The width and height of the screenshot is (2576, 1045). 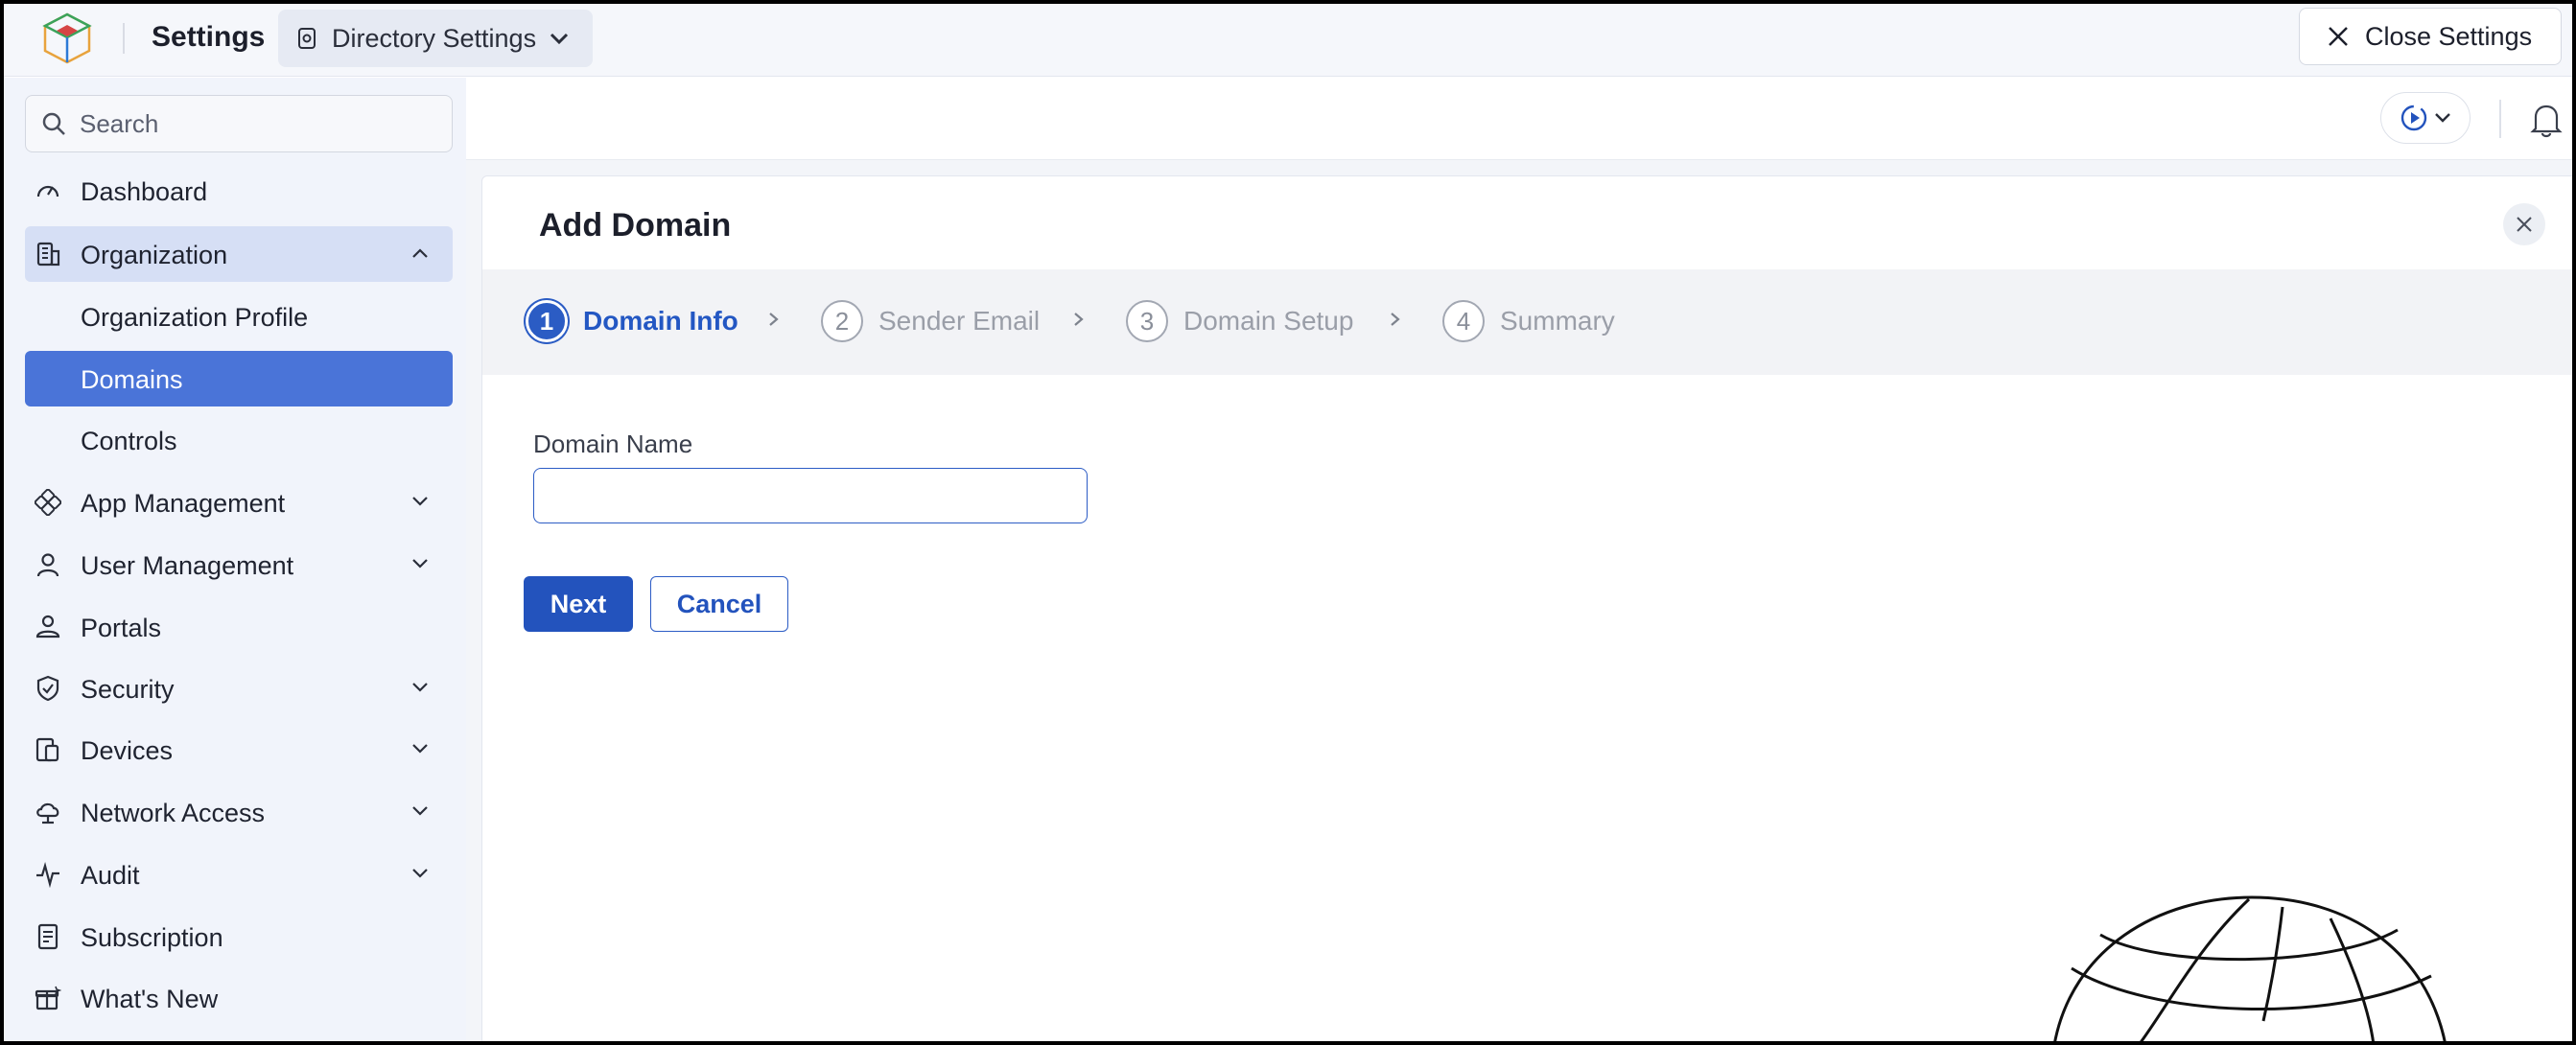 I want to click on devices-icon, so click(x=47, y=749).